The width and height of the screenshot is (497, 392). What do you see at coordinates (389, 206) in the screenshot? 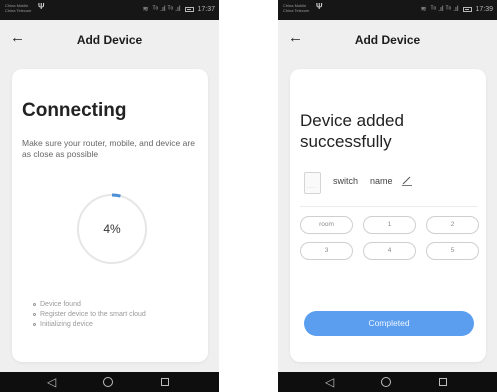
I see `divider` at bounding box center [389, 206].